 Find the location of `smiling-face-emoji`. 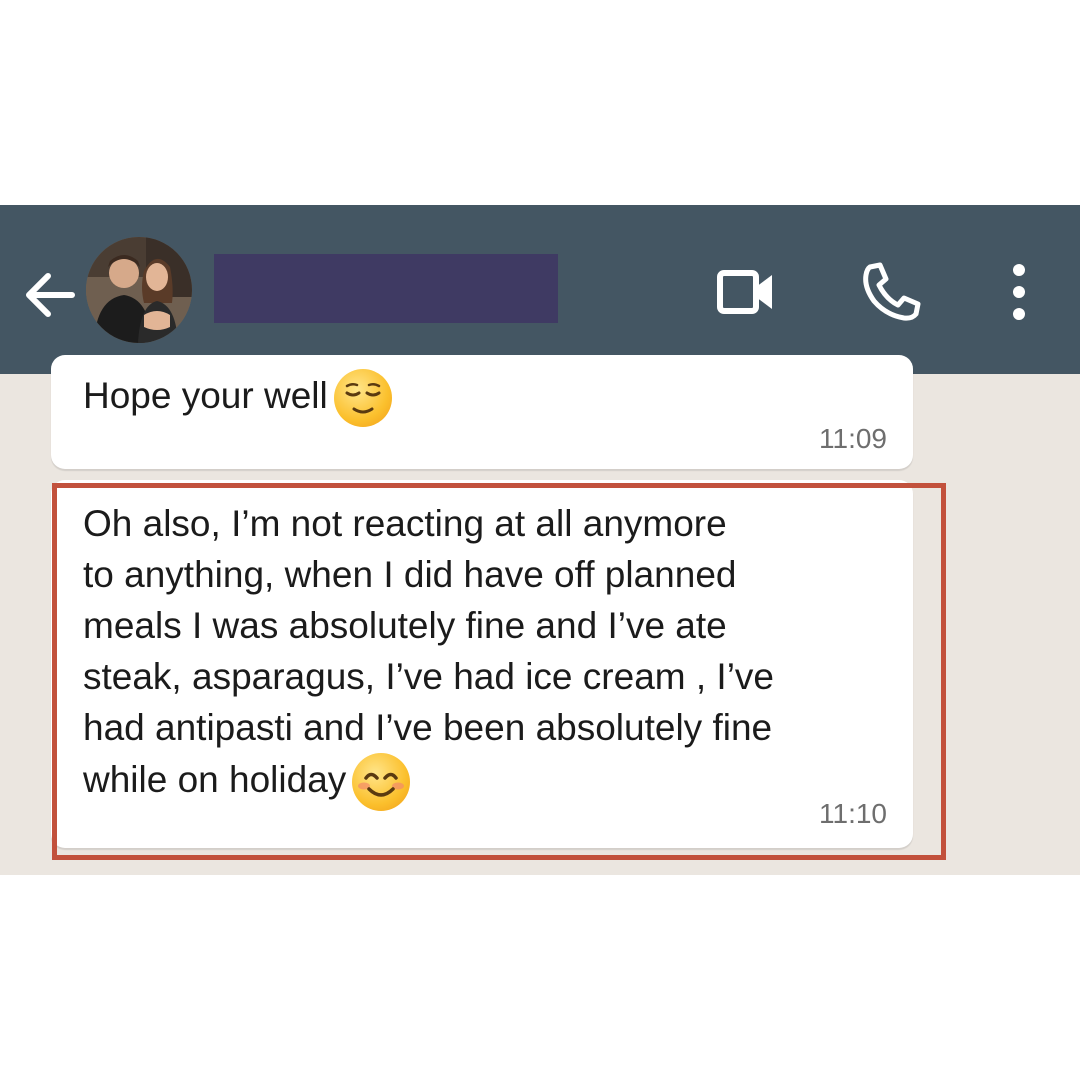

smiling-face-emoji is located at coordinates (381, 782).